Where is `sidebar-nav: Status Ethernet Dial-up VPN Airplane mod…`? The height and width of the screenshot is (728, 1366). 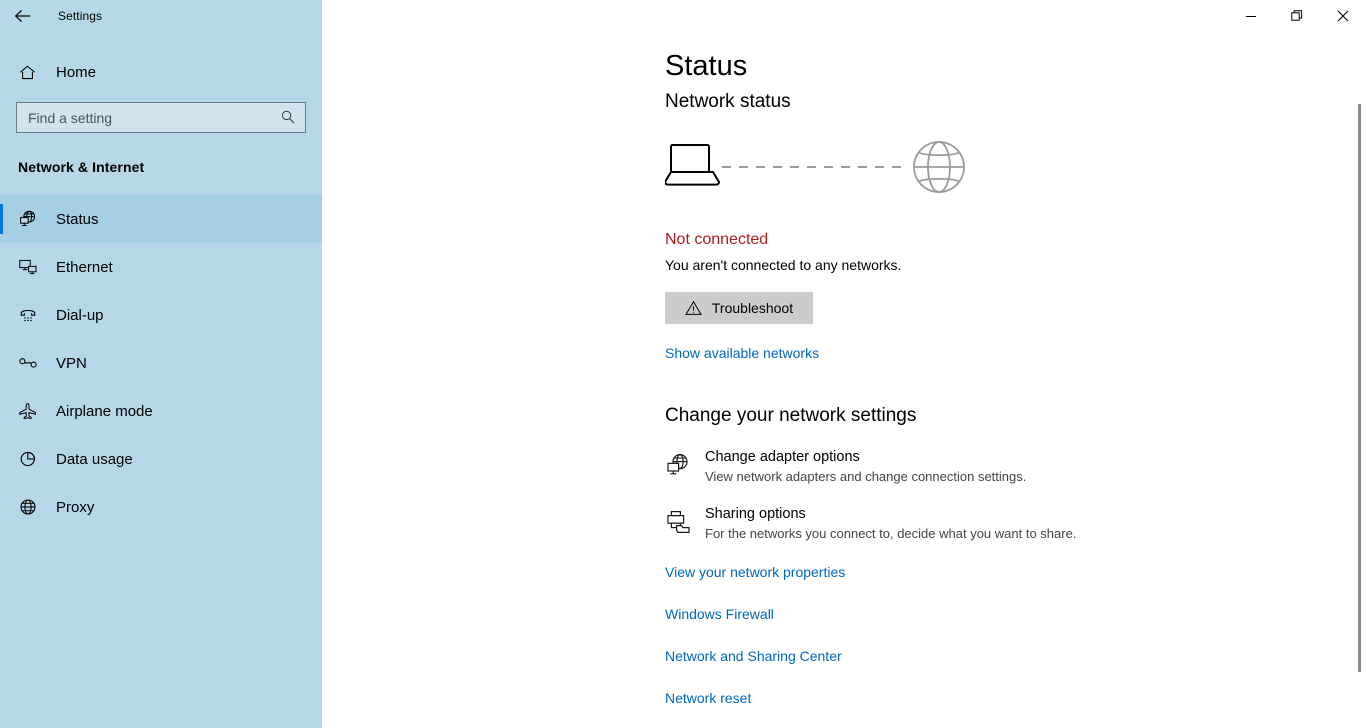 sidebar-nav: Status Ethernet Dial-up VPN Airplane mod… is located at coordinates (161, 363).